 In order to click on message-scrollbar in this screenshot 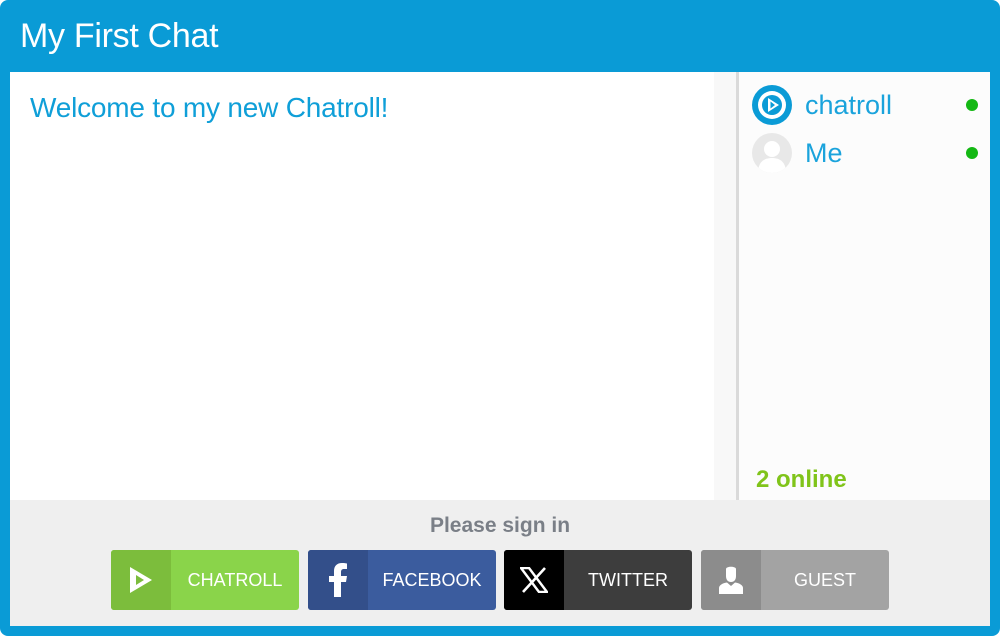, I will do `click(725, 286)`.